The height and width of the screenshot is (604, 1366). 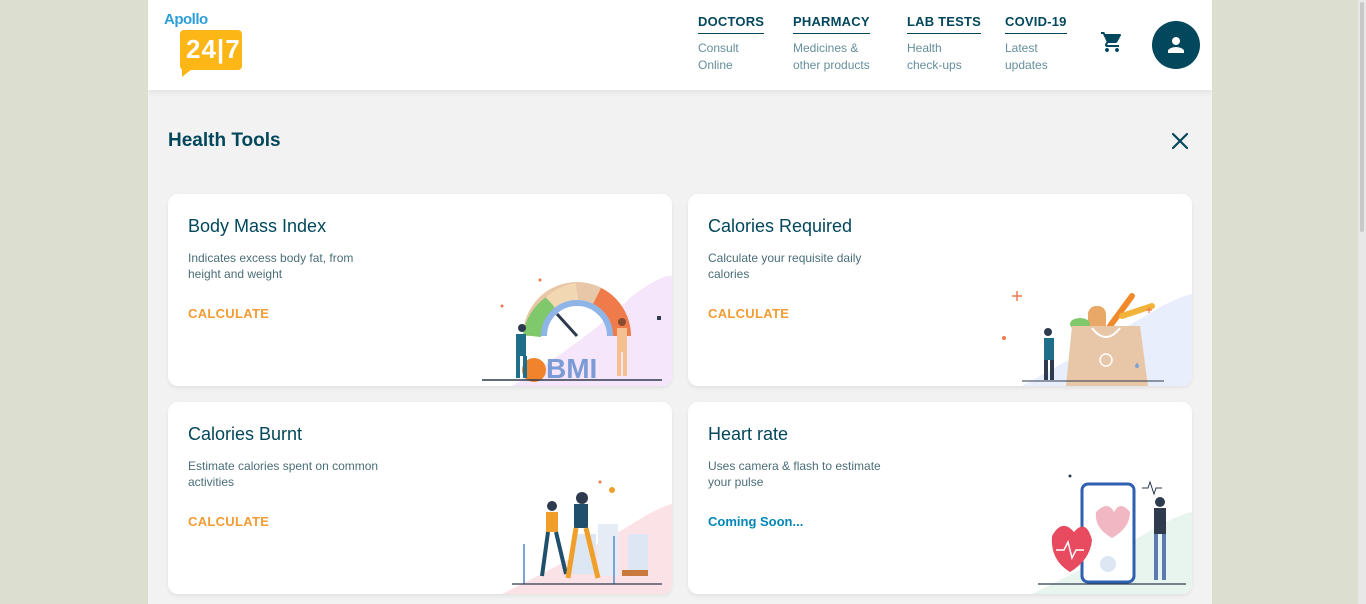 I want to click on logo-brand-text: Apollo, so click(x=186, y=19).